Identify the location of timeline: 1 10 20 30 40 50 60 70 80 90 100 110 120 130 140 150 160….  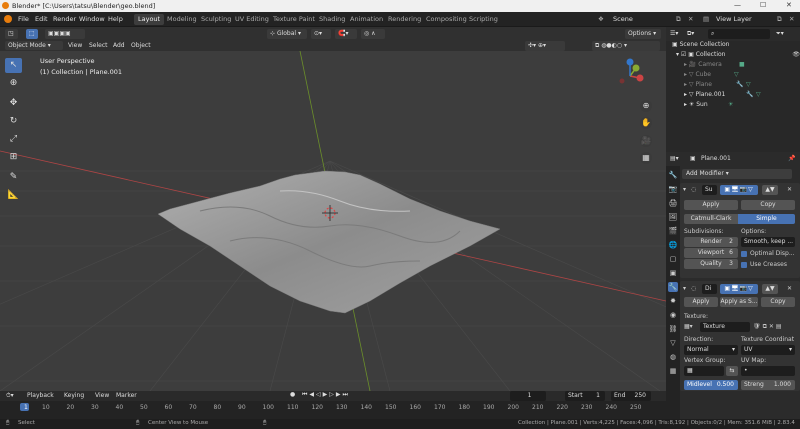
(333, 410).